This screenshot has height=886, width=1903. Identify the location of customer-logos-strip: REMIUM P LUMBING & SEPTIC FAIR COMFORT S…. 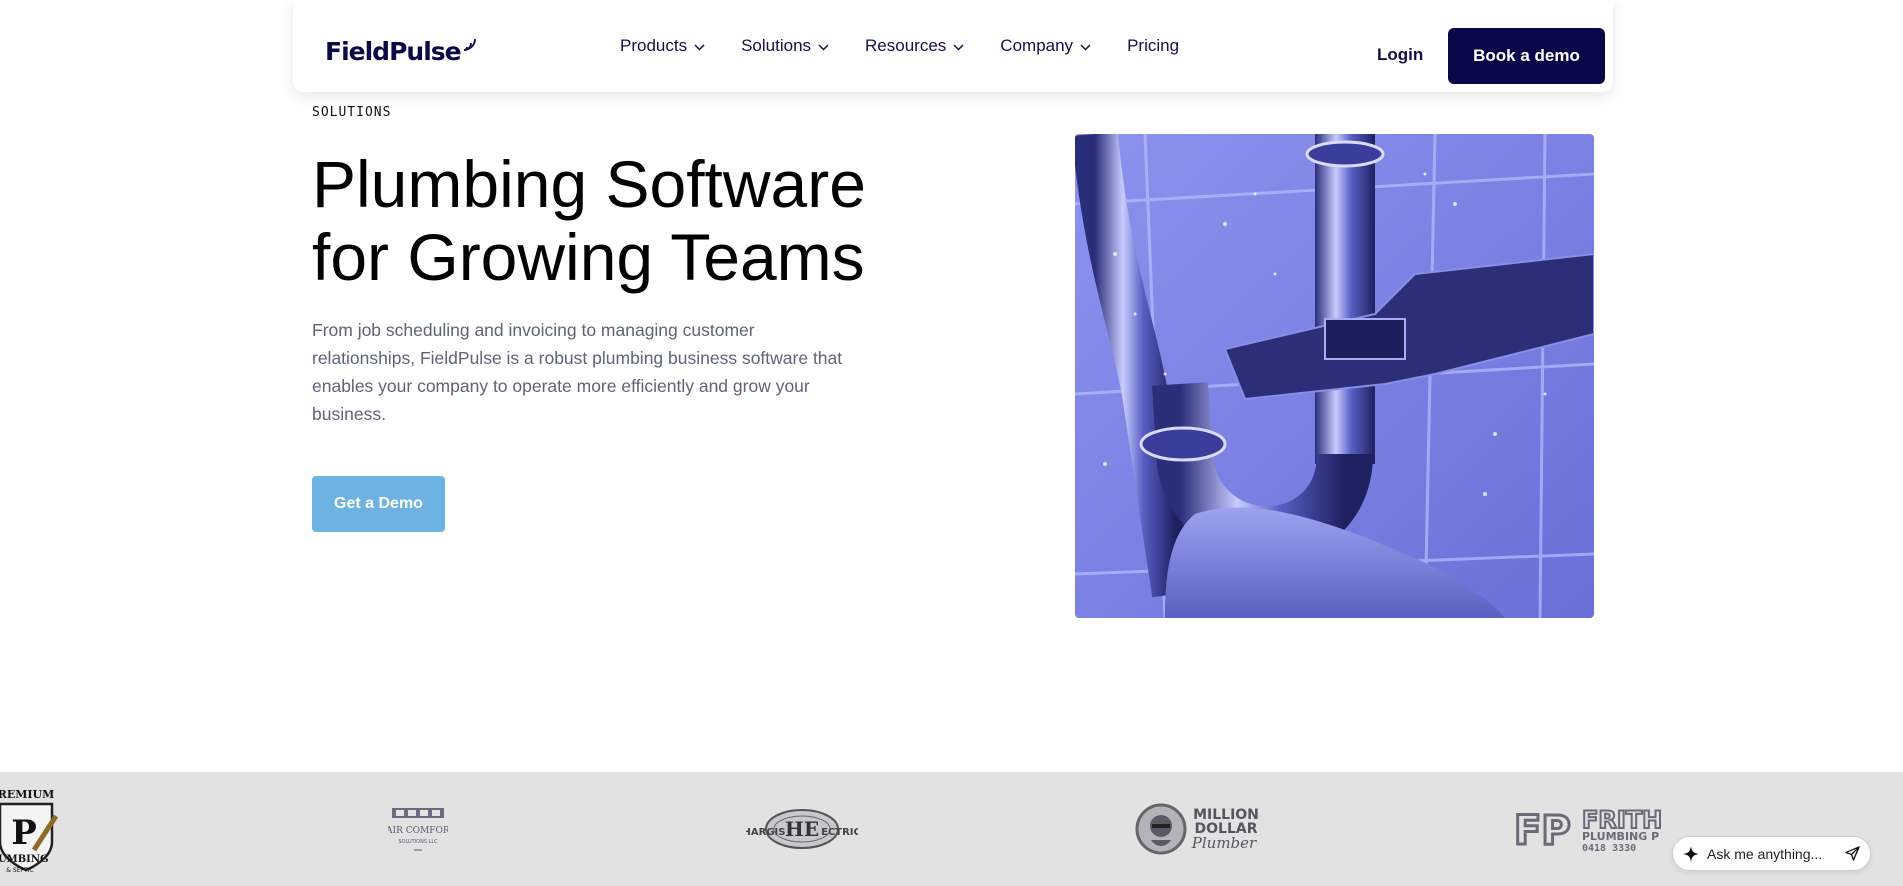
(951, 829).